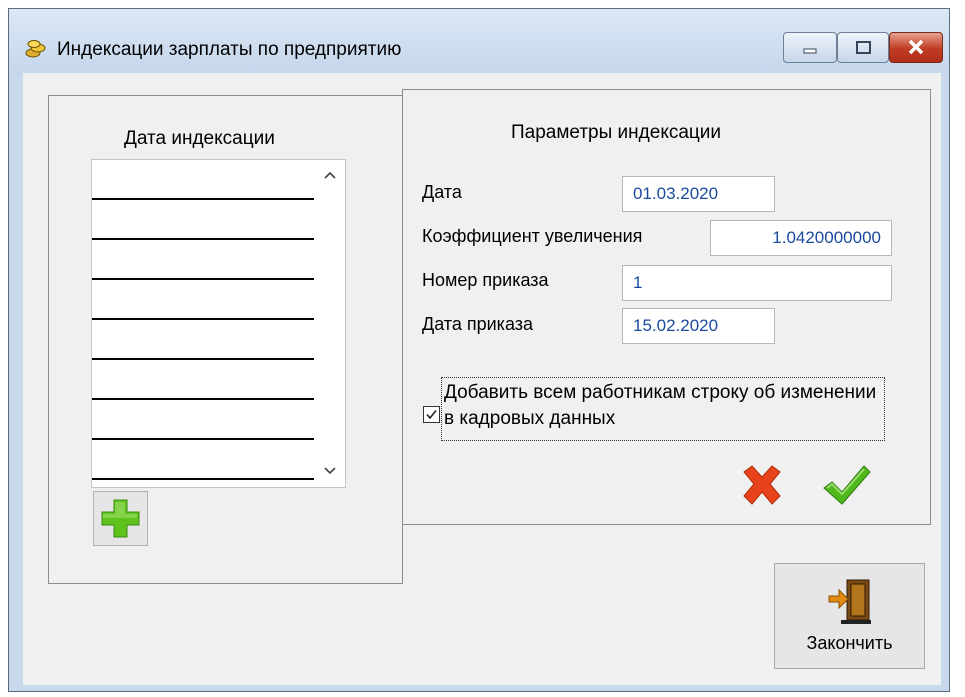 This screenshot has height=697, width=965. I want to click on finish-button-label: Закончить, so click(849, 643).